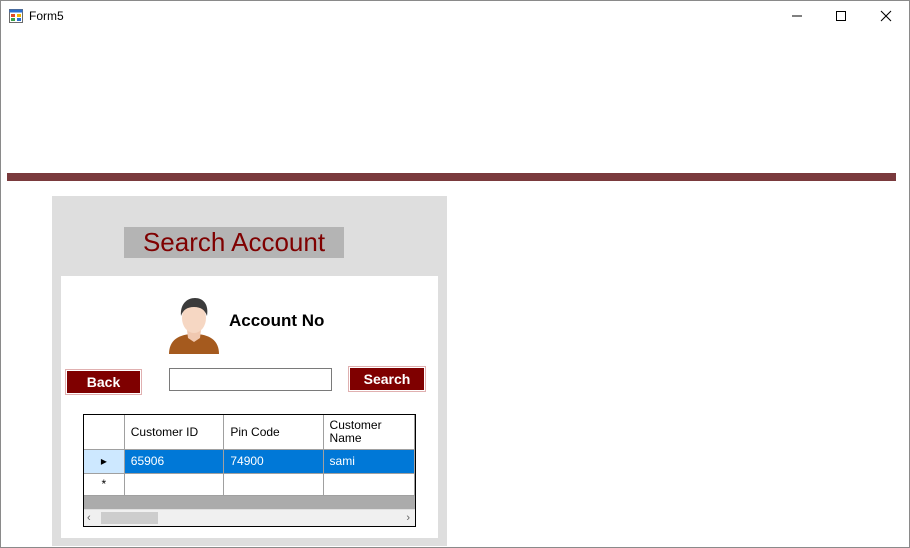 The height and width of the screenshot is (548, 910). What do you see at coordinates (277, 320) in the screenshot?
I see `account-no-label: Account No` at bounding box center [277, 320].